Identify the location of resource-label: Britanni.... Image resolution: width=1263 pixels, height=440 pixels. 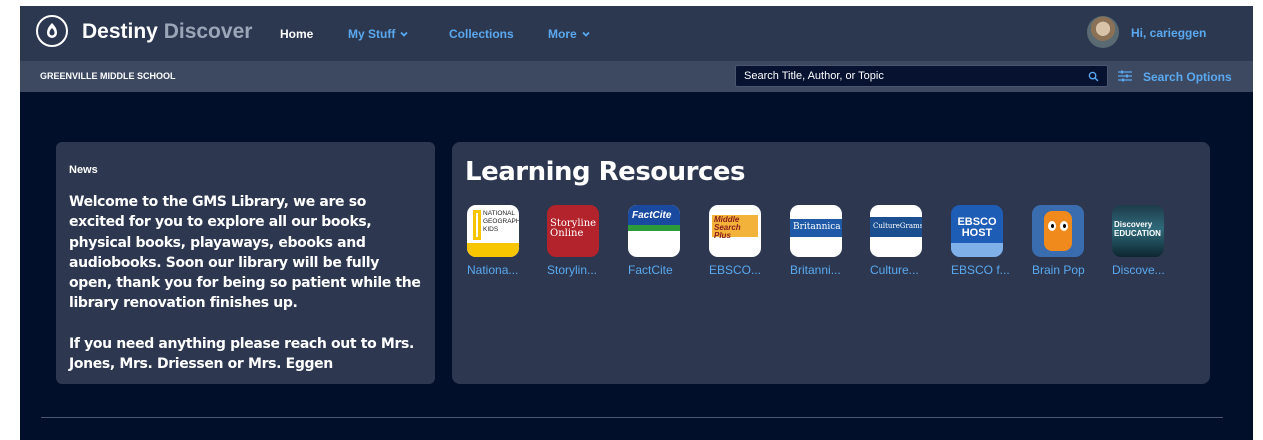
(815, 270).